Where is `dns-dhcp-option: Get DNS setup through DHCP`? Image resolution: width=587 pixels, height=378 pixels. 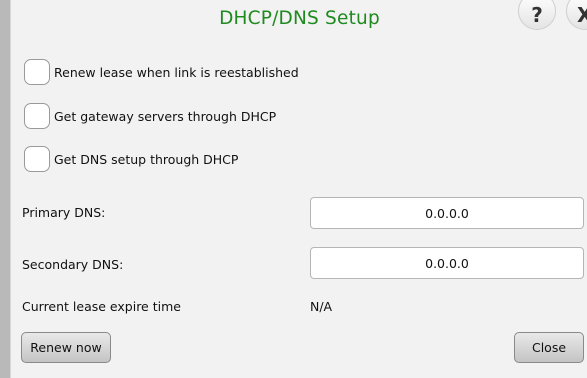
dns-dhcp-option: Get DNS setup through DHCP is located at coordinates (131, 159).